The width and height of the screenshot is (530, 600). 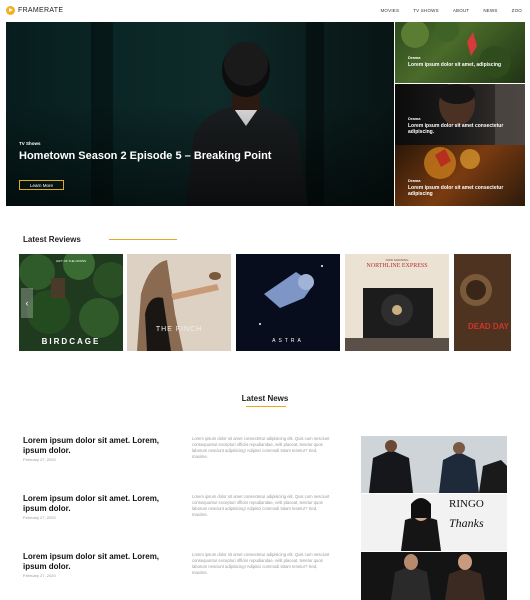 I want to click on woman-image, so click(x=434, y=522).